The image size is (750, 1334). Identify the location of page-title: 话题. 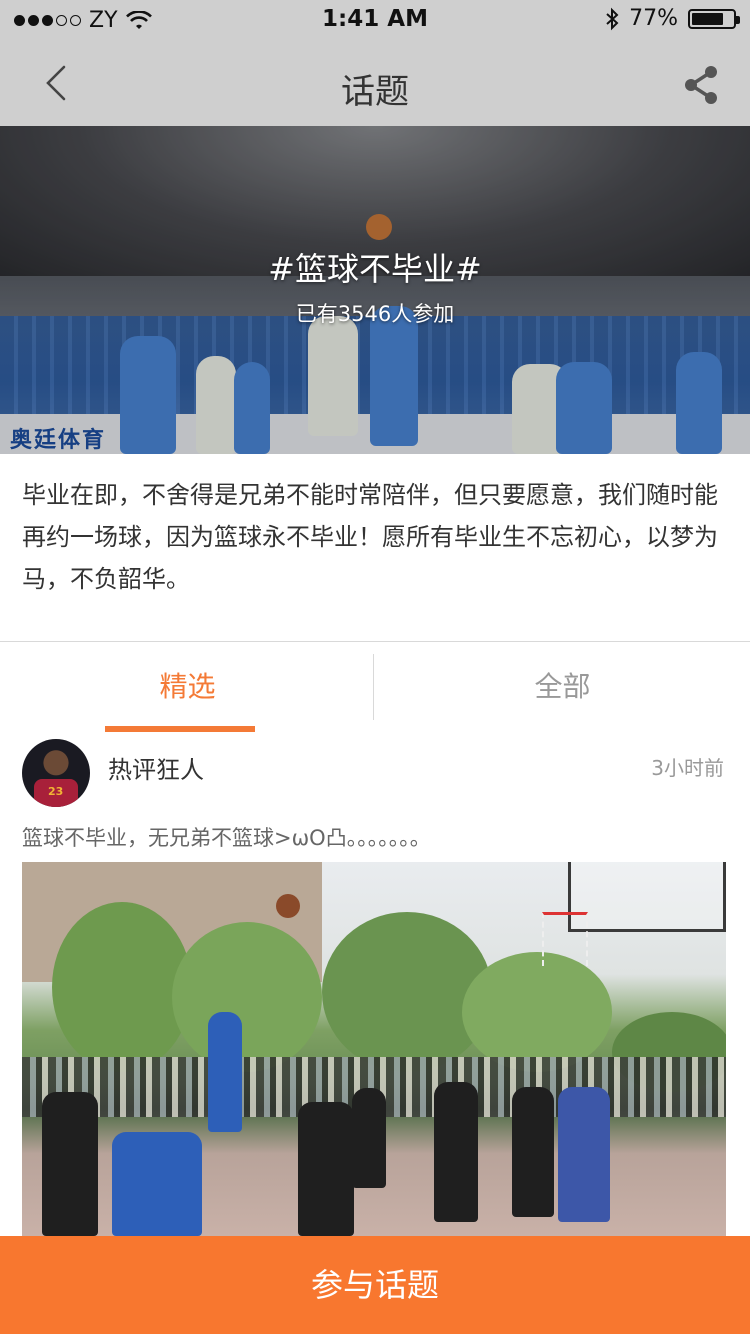
(375, 92).